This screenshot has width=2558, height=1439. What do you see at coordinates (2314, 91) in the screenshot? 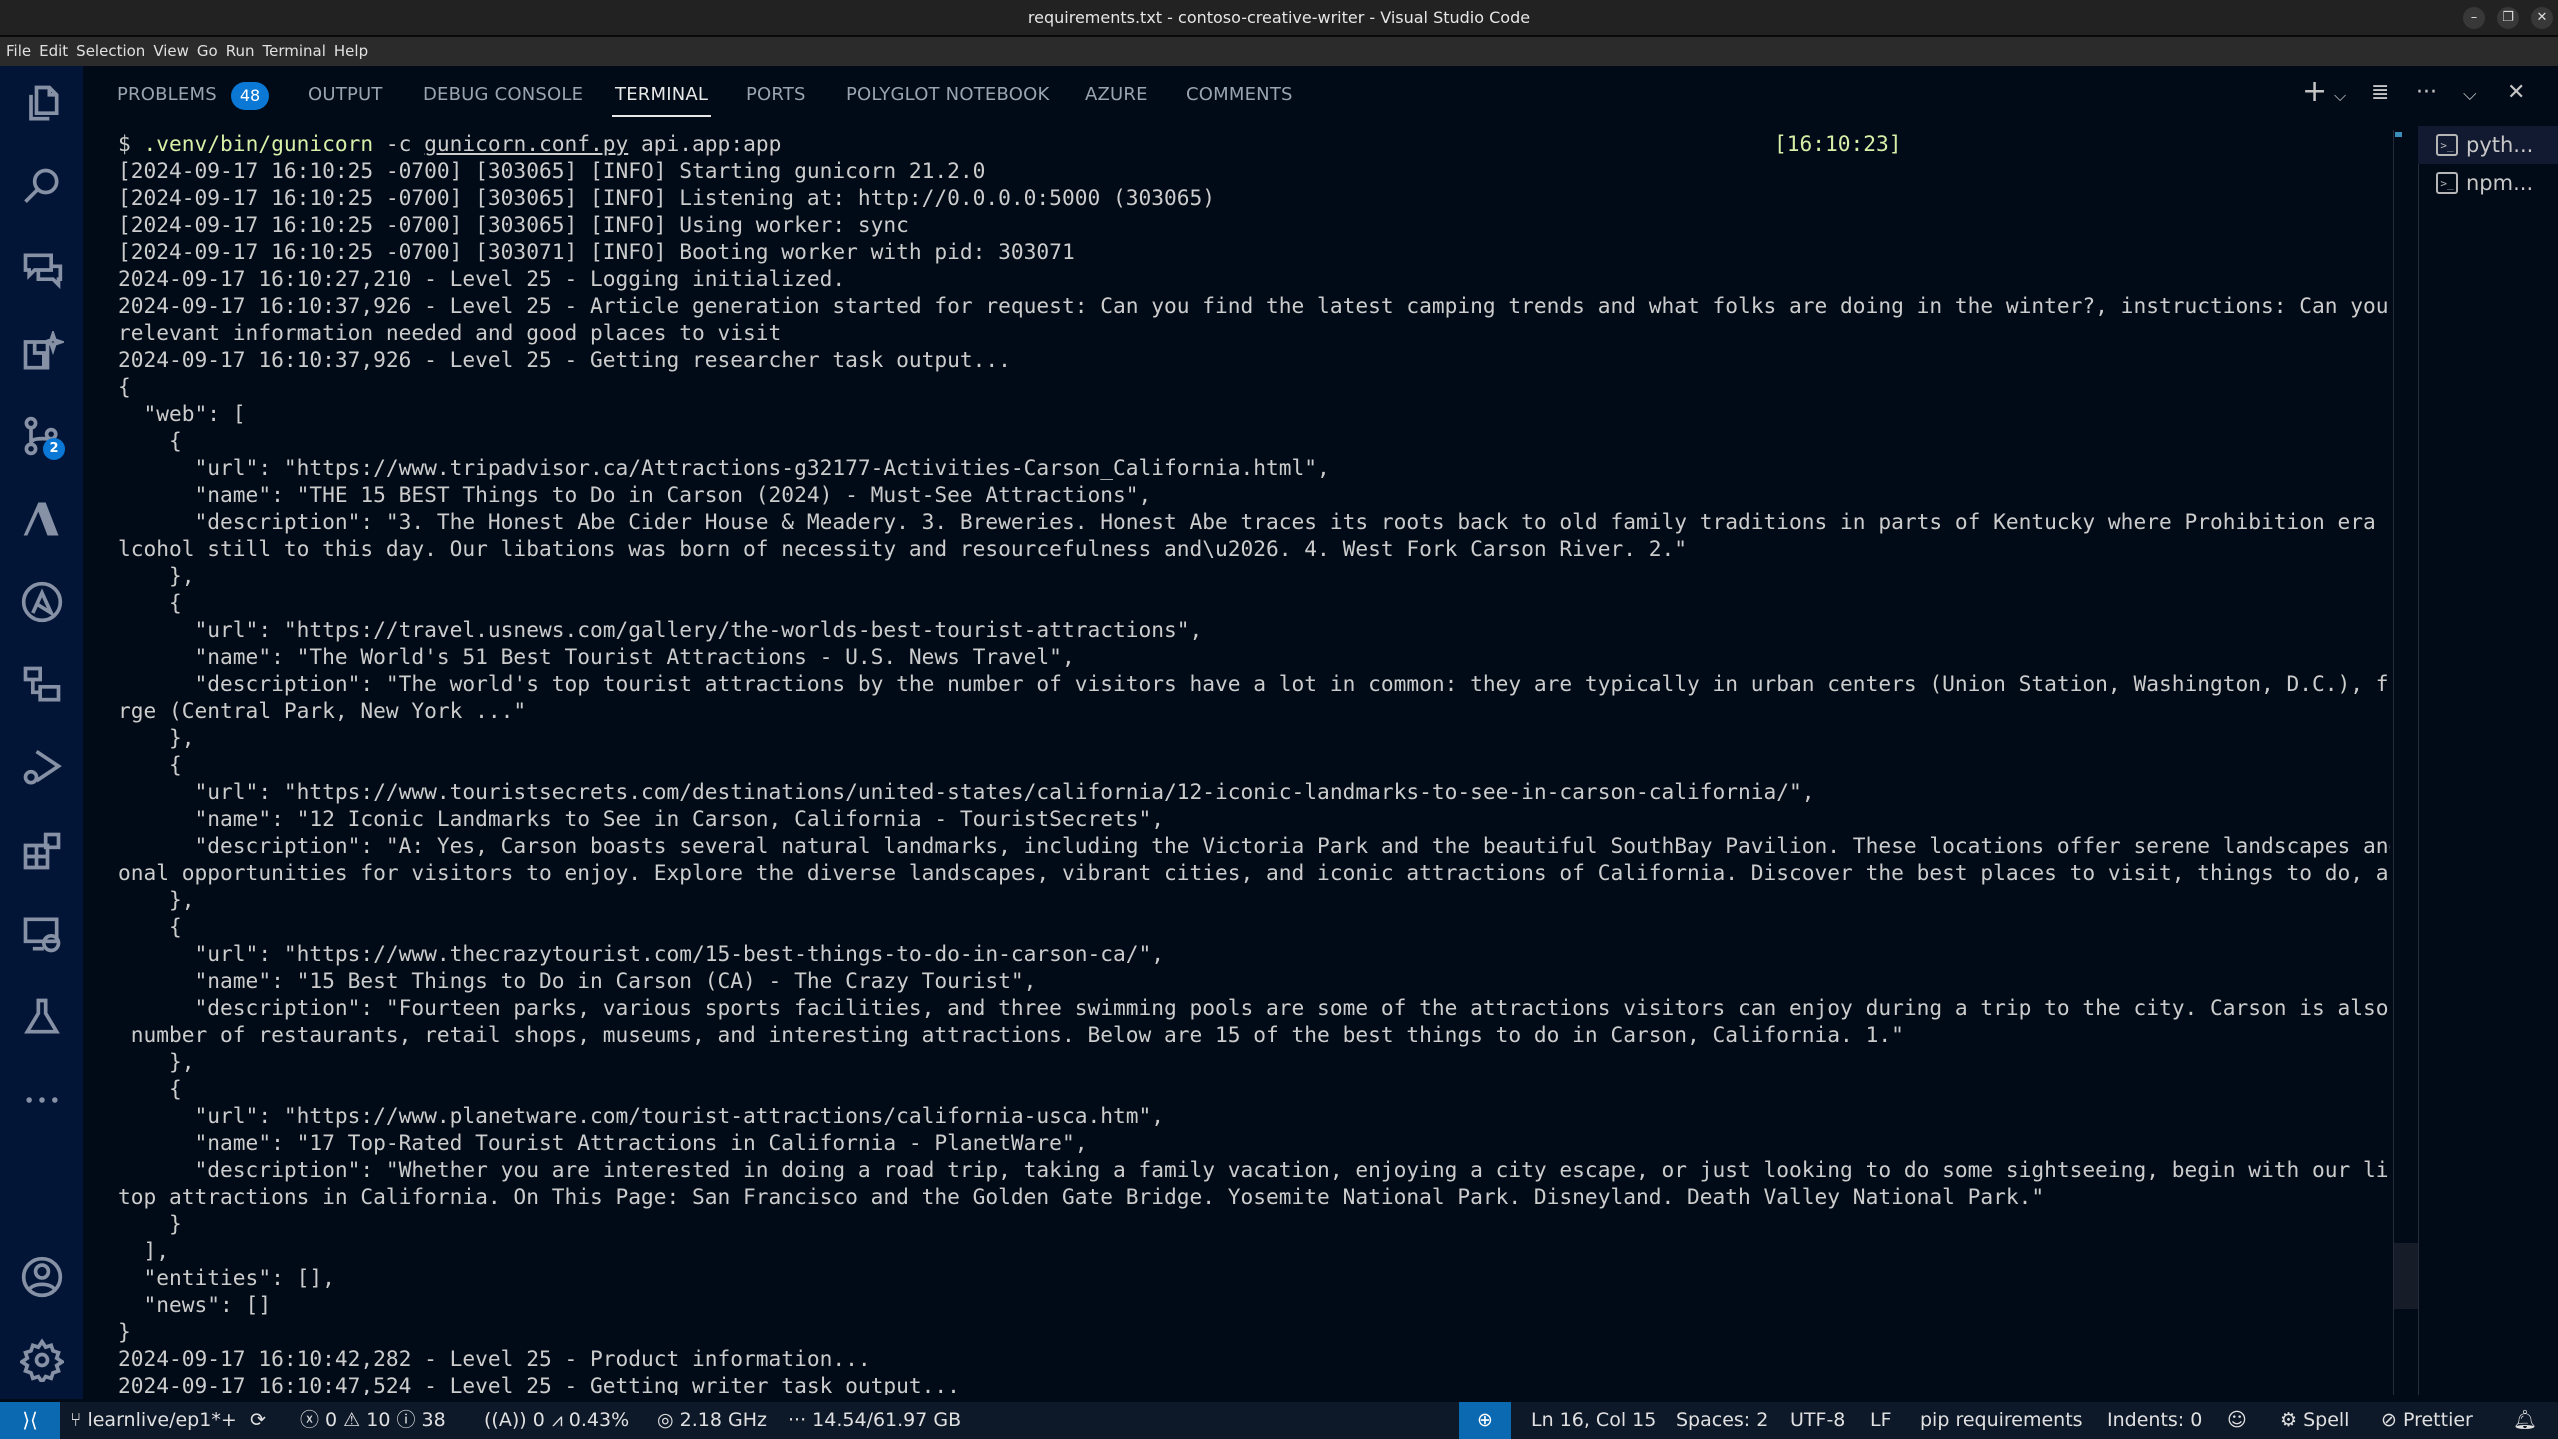
I see `new-terminal-plus-icon: +` at bounding box center [2314, 91].